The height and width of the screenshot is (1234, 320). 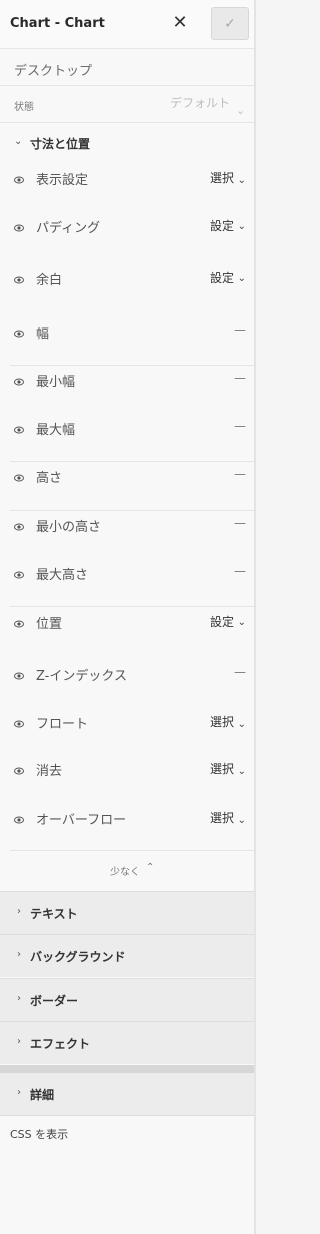 What do you see at coordinates (60, 144) in the screenshot?
I see `section-label: 寸法と位置` at bounding box center [60, 144].